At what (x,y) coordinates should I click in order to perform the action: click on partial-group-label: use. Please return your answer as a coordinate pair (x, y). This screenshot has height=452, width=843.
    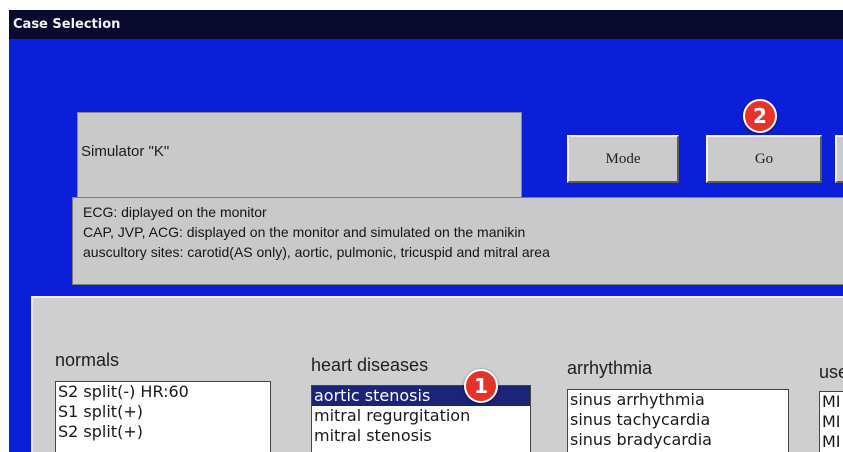
    Looking at the image, I should click on (831, 372).